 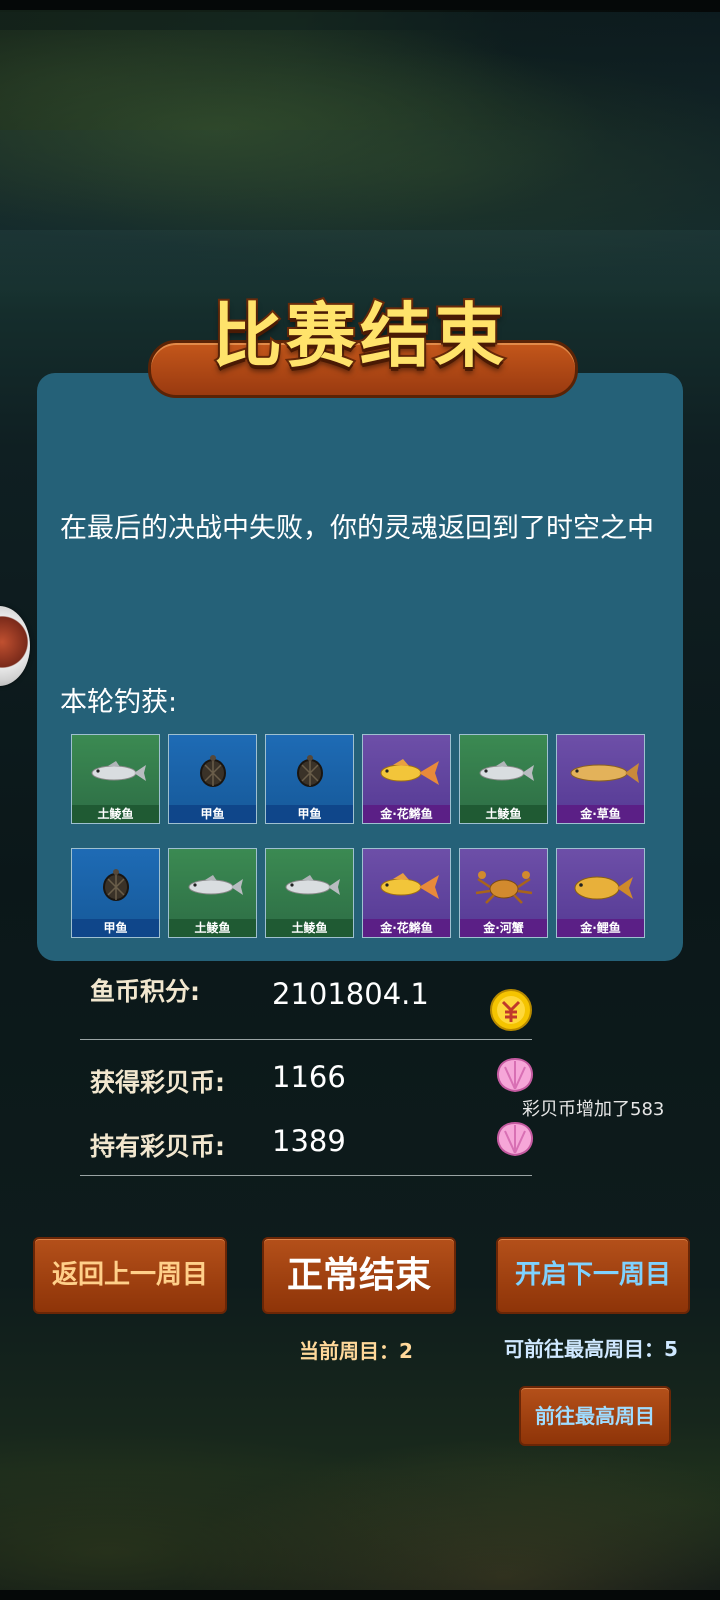 I want to click on fish-coin-label: 鱼币积分:, so click(x=145, y=991).